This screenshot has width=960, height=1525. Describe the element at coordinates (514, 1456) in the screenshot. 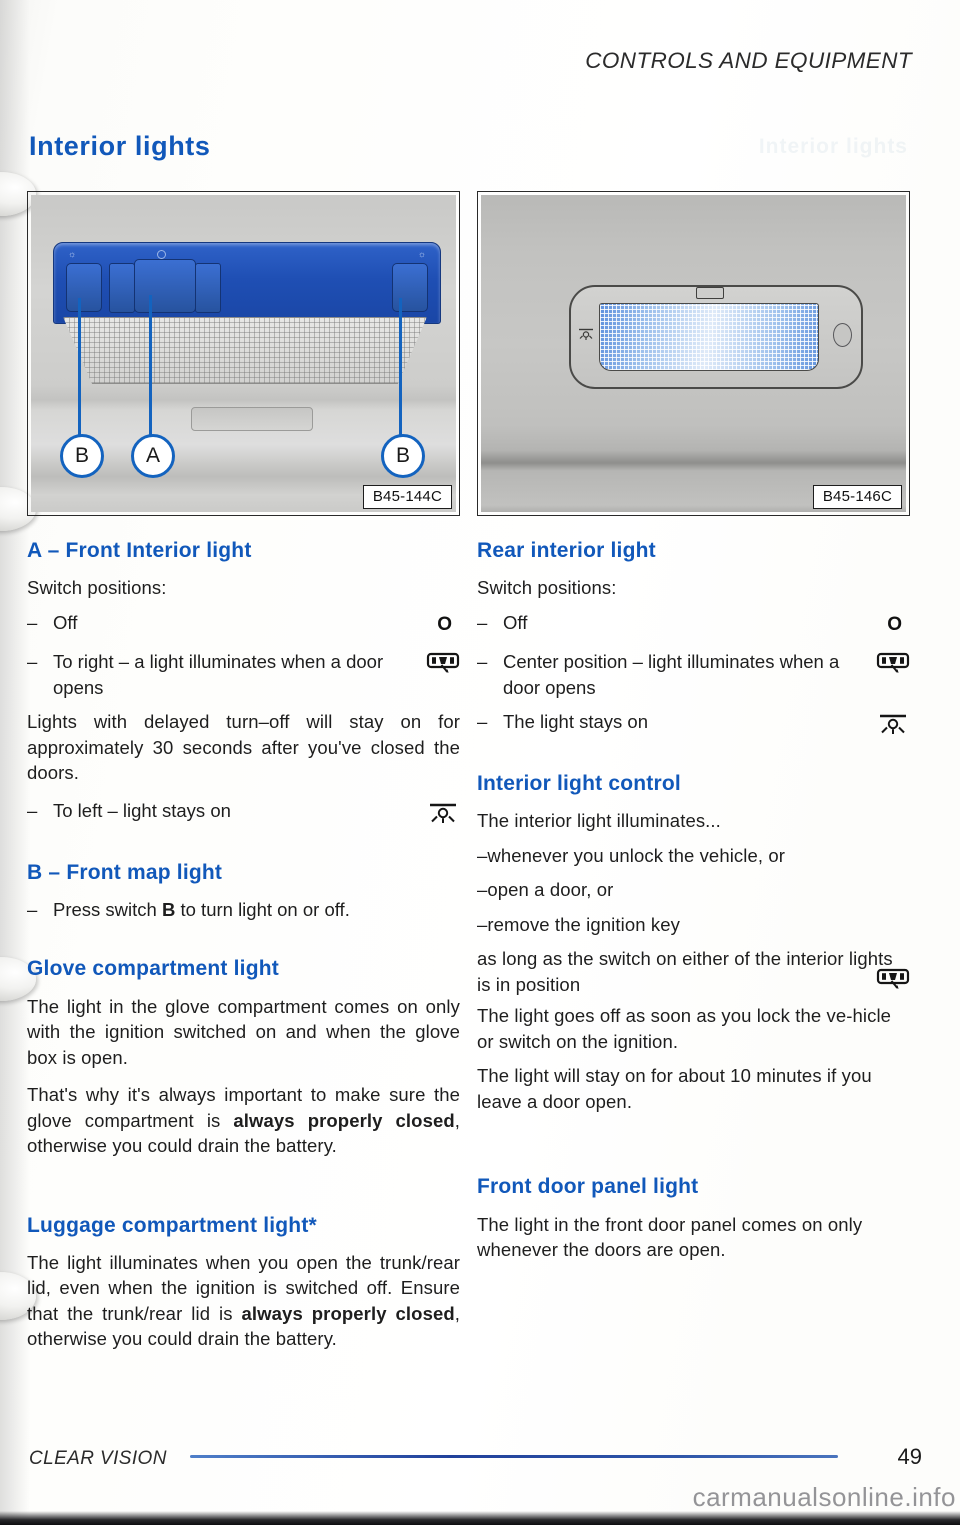

I see `footer-rule` at that location.